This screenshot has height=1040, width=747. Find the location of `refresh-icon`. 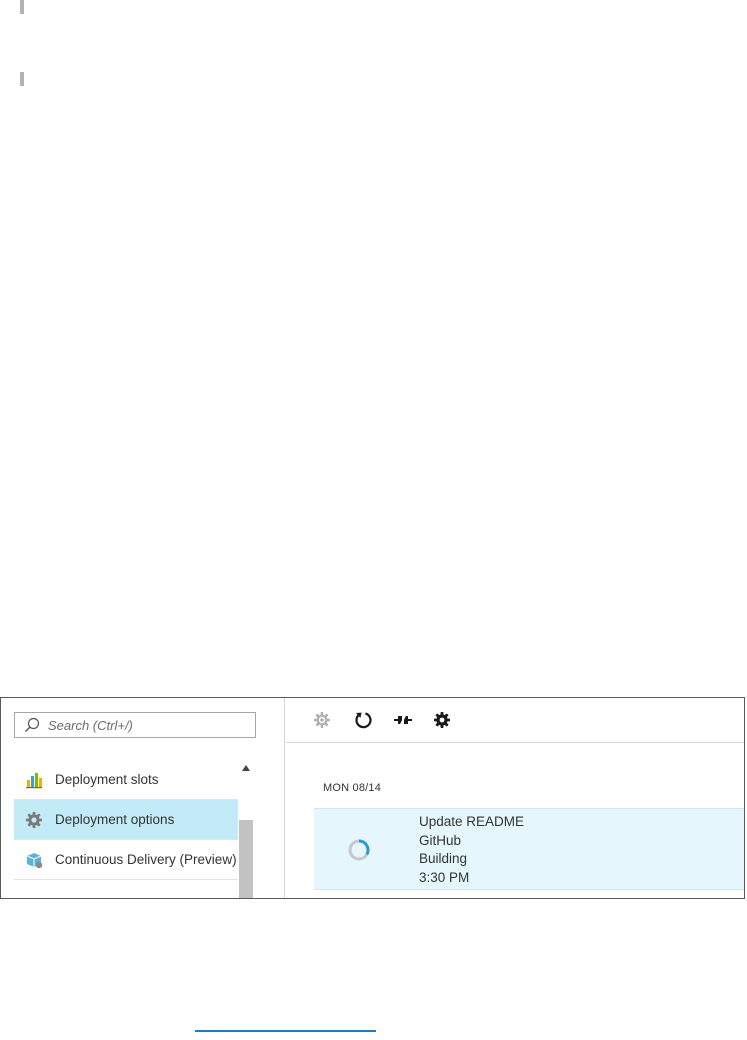

refresh-icon is located at coordinates (363, 720).